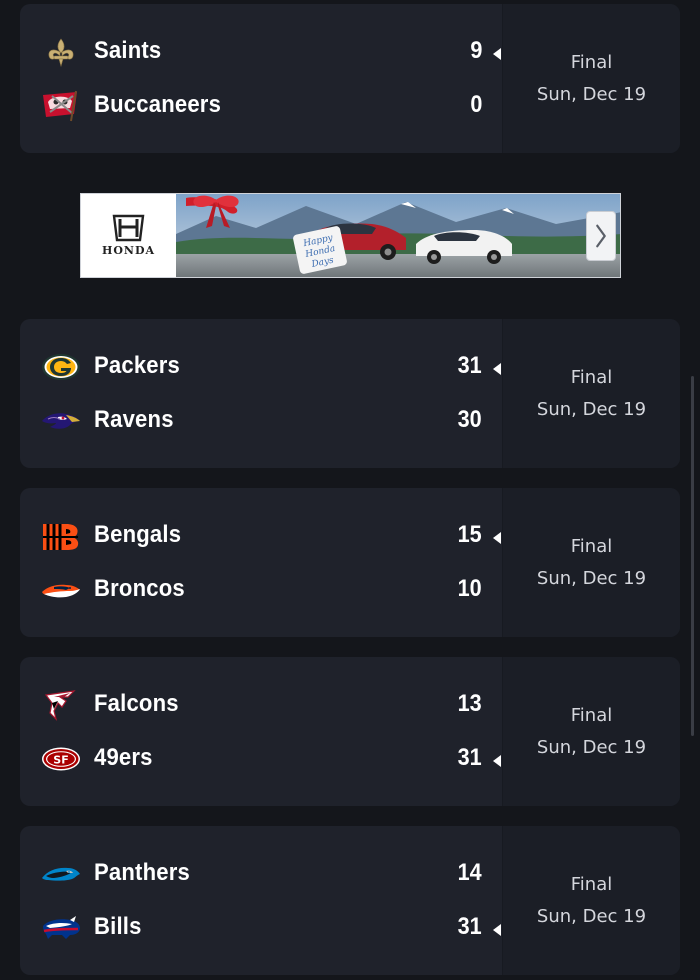 This screenshot has height=980, width=700. Describe the element at coordinates (261, 759) in the screenshot. I see `team-row-away: SF 49ers 31` at that location.